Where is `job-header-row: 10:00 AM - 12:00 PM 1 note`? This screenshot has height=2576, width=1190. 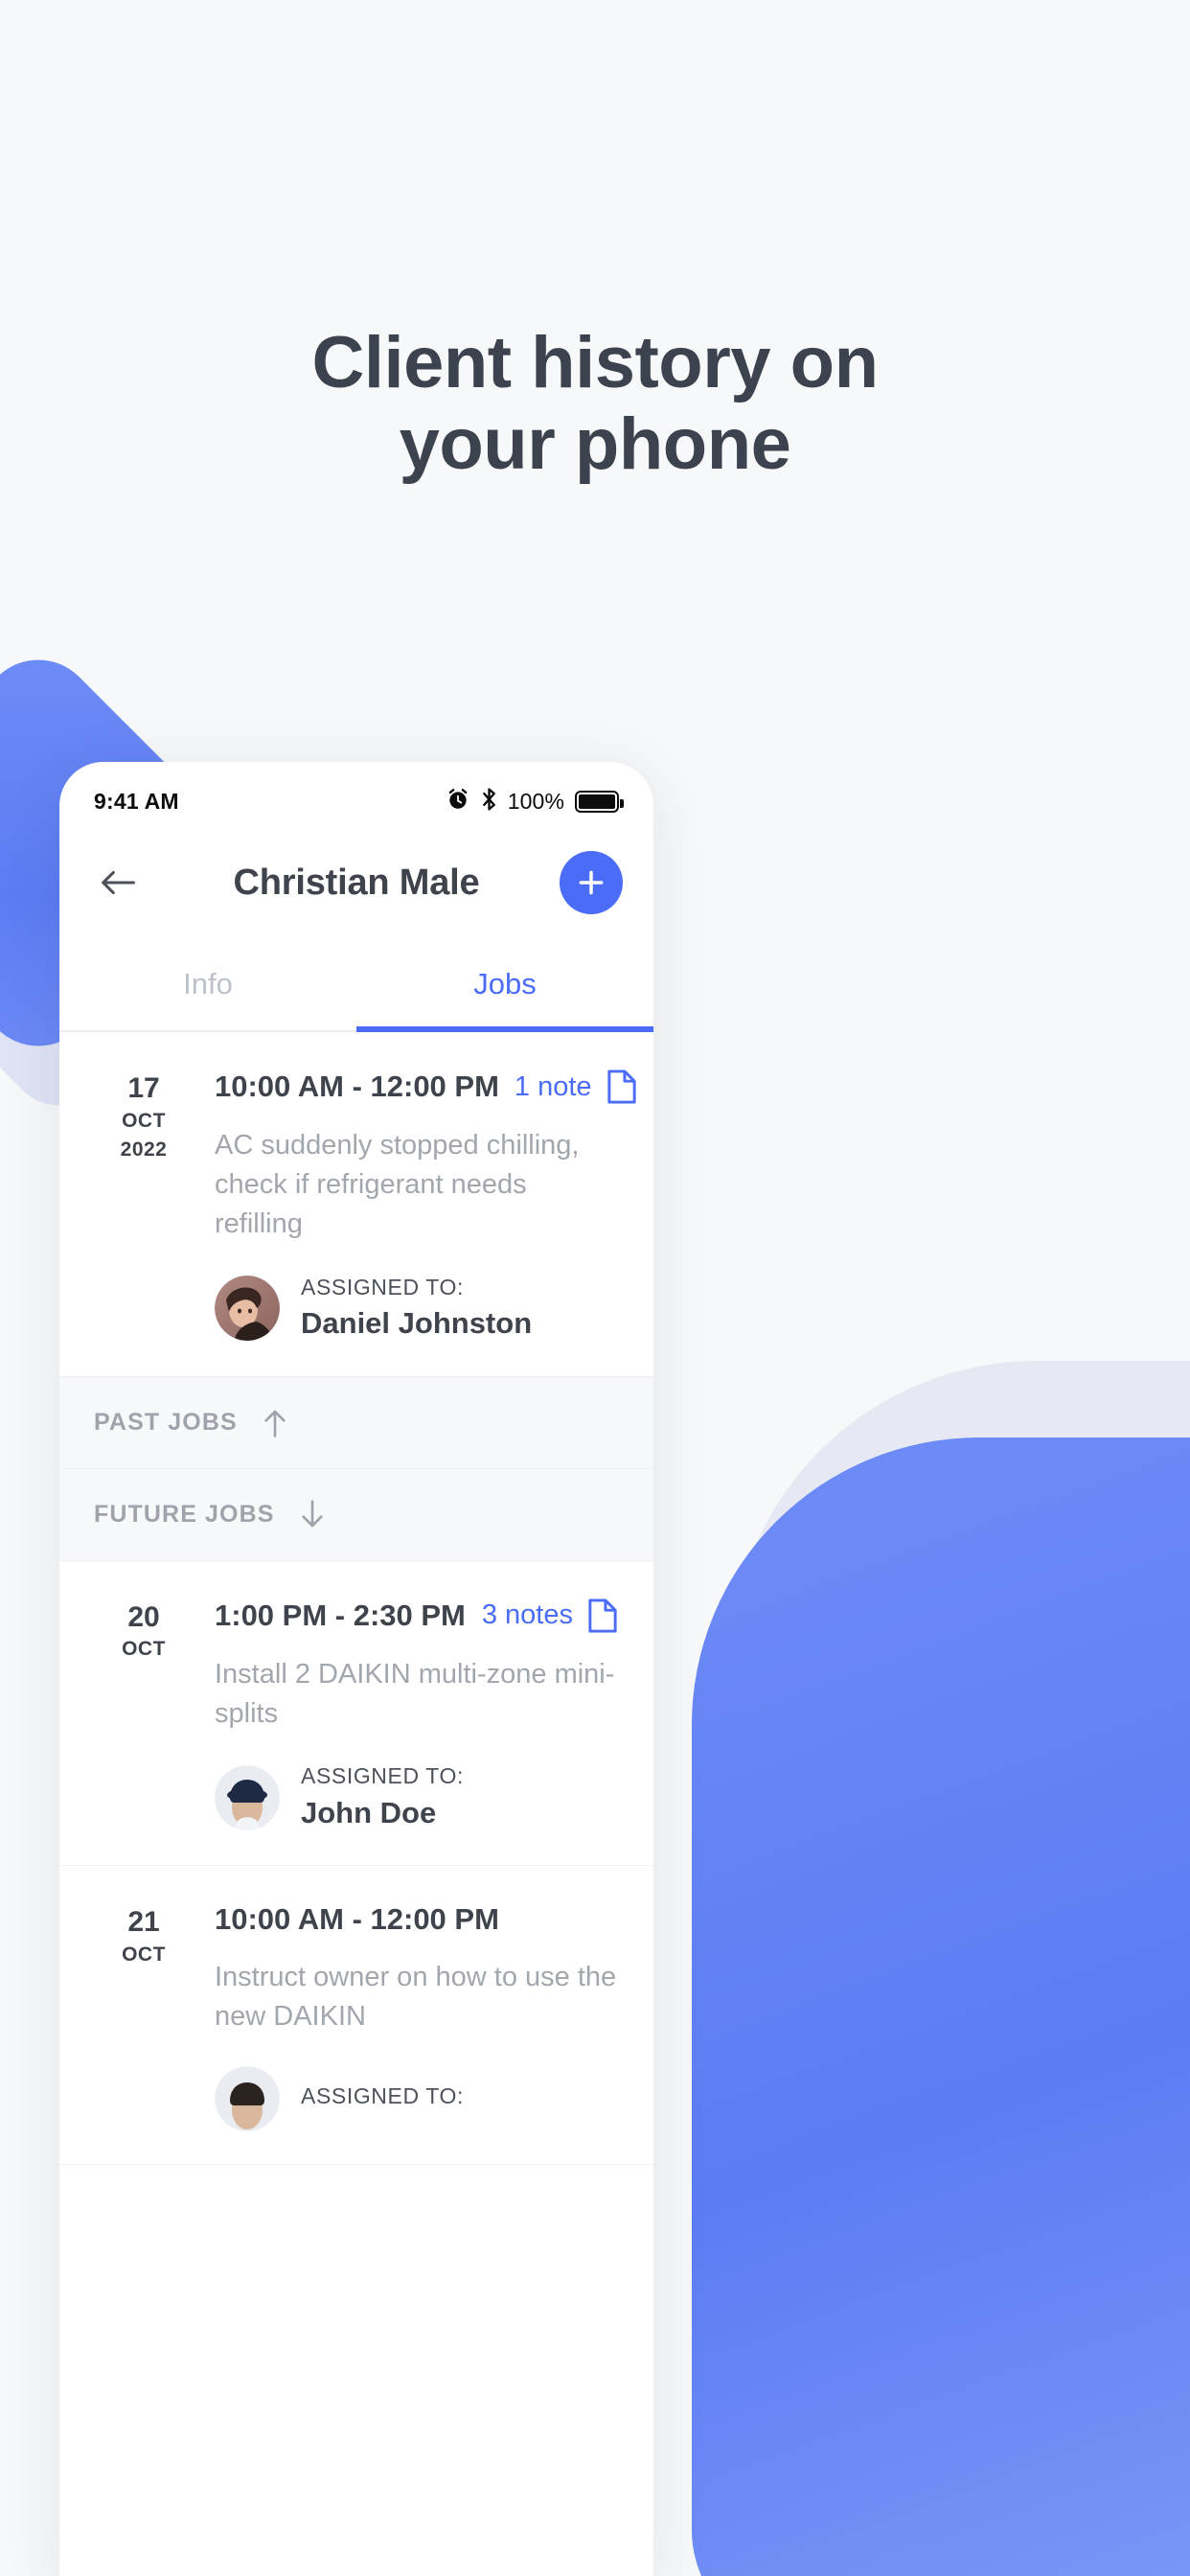 job-header-row: 10:00 AM - 12:00 PM 1 note is located at coordinates (426, 1087).